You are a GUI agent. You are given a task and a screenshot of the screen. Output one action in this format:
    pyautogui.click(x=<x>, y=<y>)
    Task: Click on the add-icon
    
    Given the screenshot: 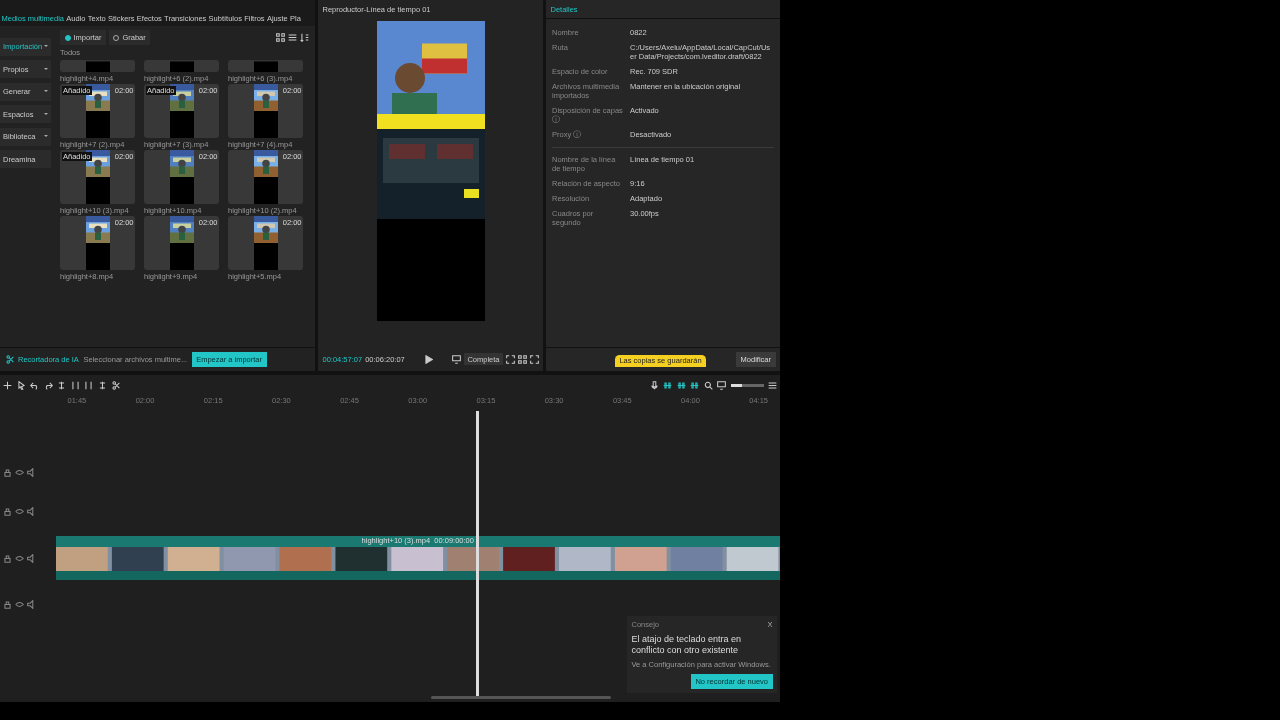 What is the action you would take?
    pyautogui.click(x=7, y=385)
    